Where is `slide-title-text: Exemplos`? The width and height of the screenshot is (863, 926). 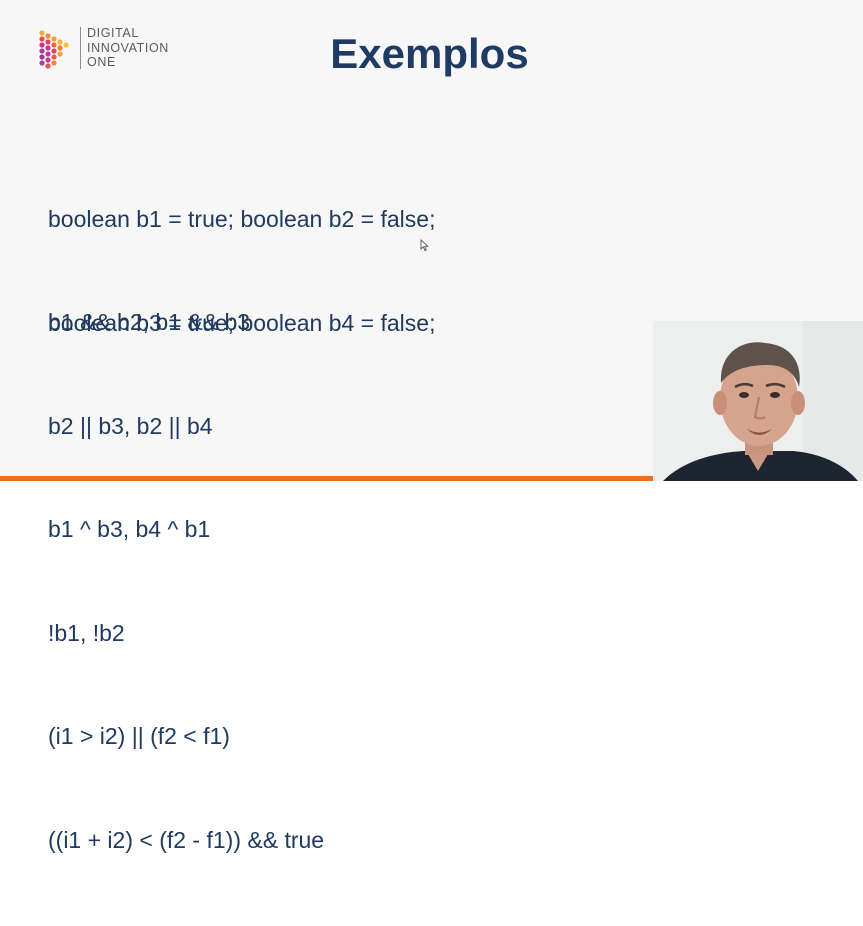 slide-title-text: Exemplos is located at coordinates (429, 53).